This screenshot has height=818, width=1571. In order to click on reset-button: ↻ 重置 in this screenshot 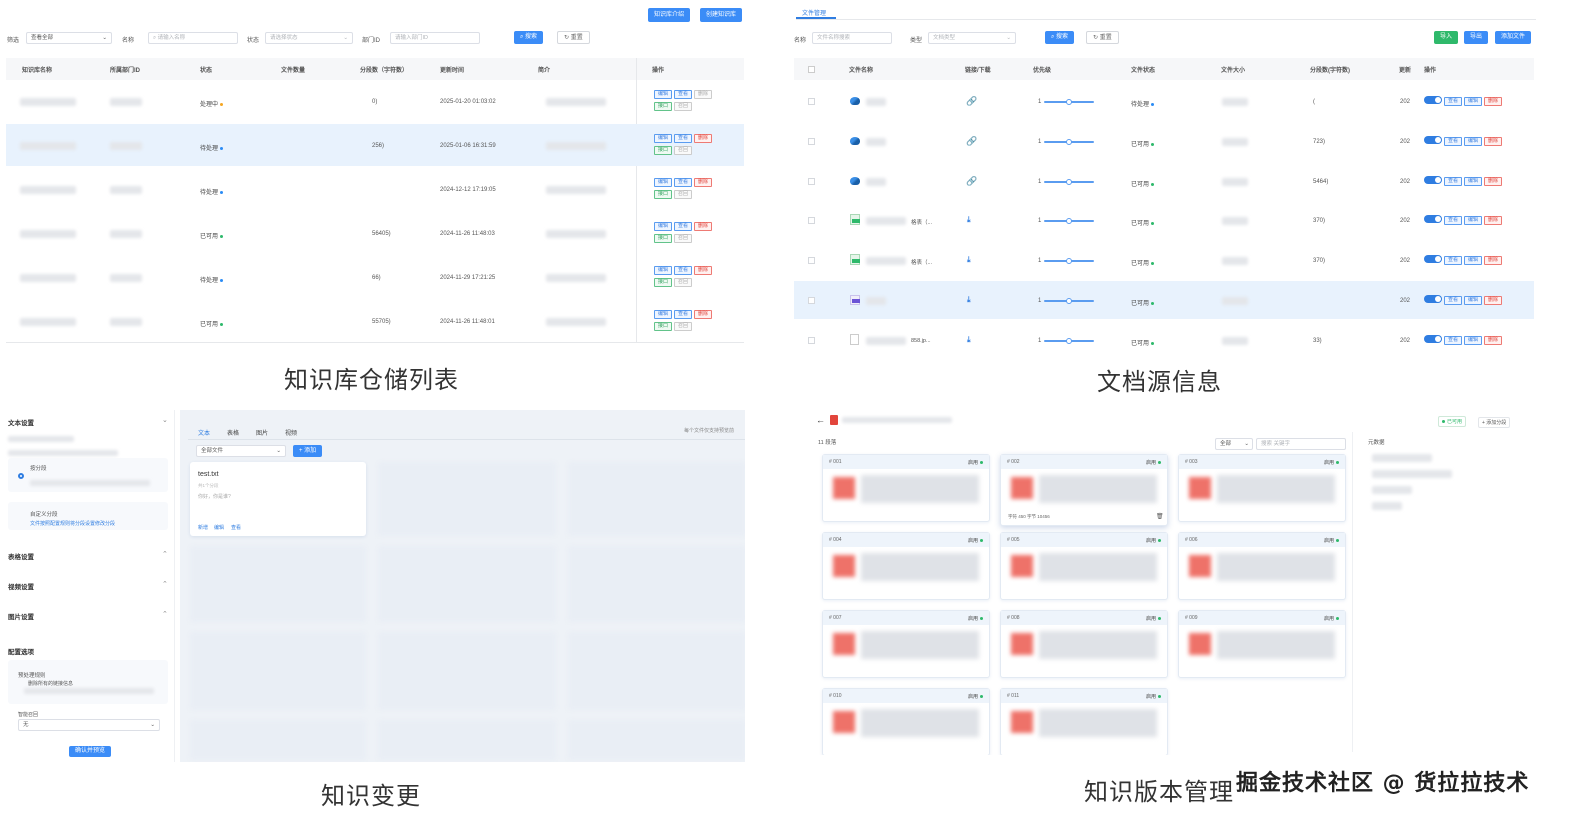, I will do `click(573, 37)`.